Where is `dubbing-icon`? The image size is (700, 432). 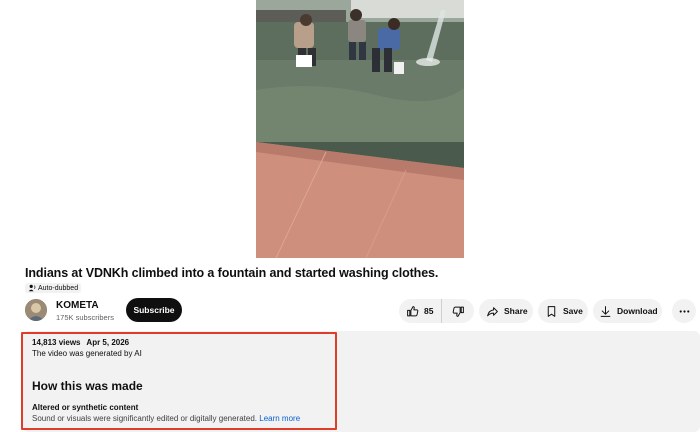
dubbing-icon is located at coordinates (32, 288).